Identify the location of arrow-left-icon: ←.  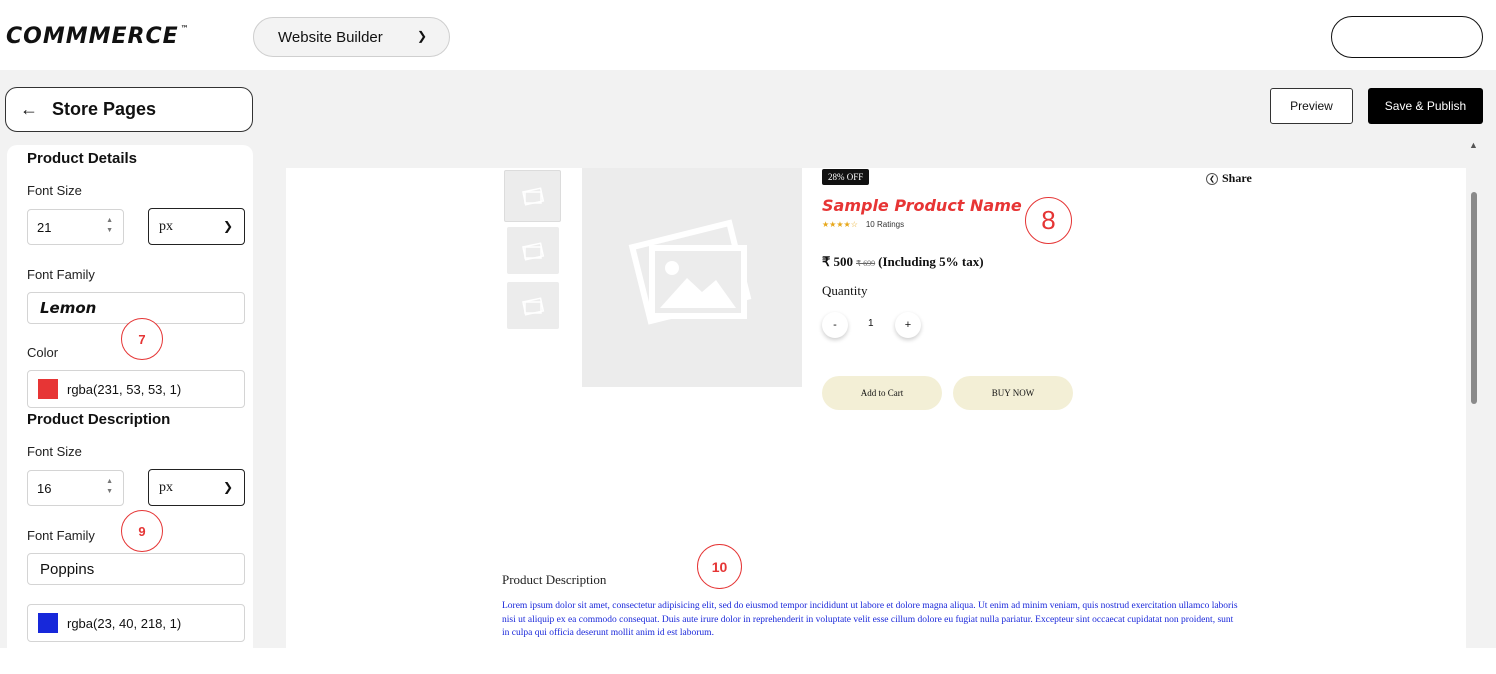
(29, 109).